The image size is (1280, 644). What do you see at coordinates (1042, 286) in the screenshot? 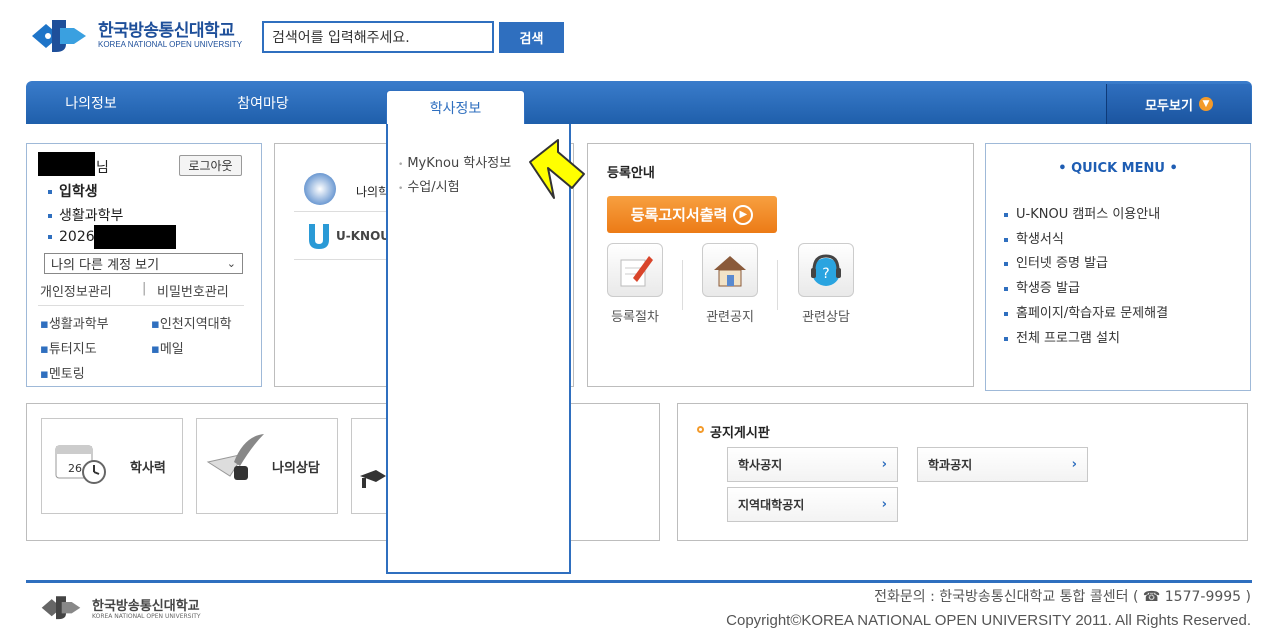
I see `quick-item-student-card: 학생증 발급` at bounding box center [1042, 286].